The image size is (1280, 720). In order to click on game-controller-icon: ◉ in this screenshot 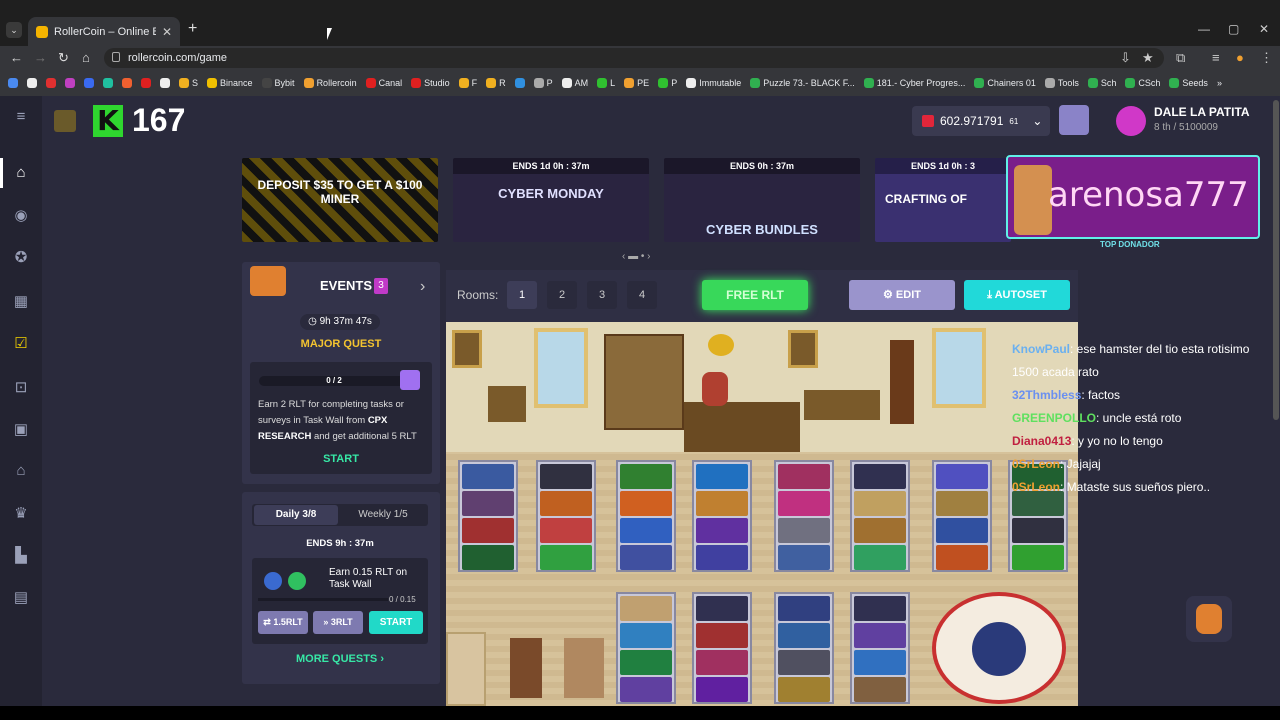, I will do `click(21, 215)`.